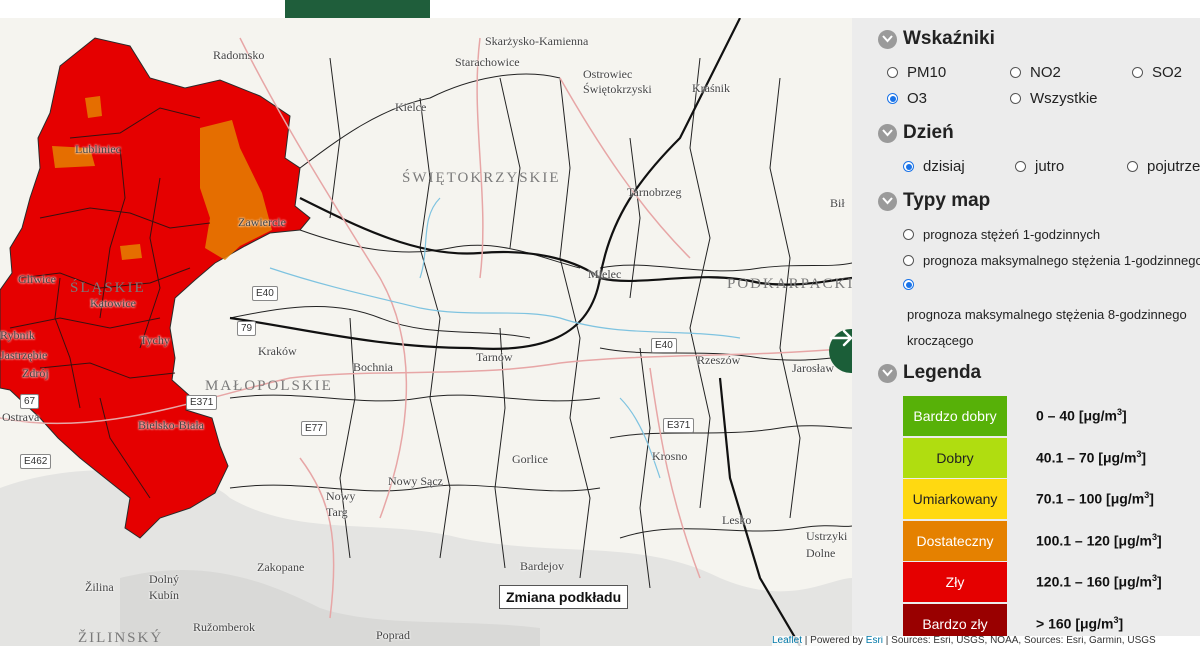 The width and height of the screenshot is (1200, 646). What do you see at coordinates (108, 288) in the screenshot?
I see `region-label: ŚLĄSKIE` at bounding box center [108, 288].